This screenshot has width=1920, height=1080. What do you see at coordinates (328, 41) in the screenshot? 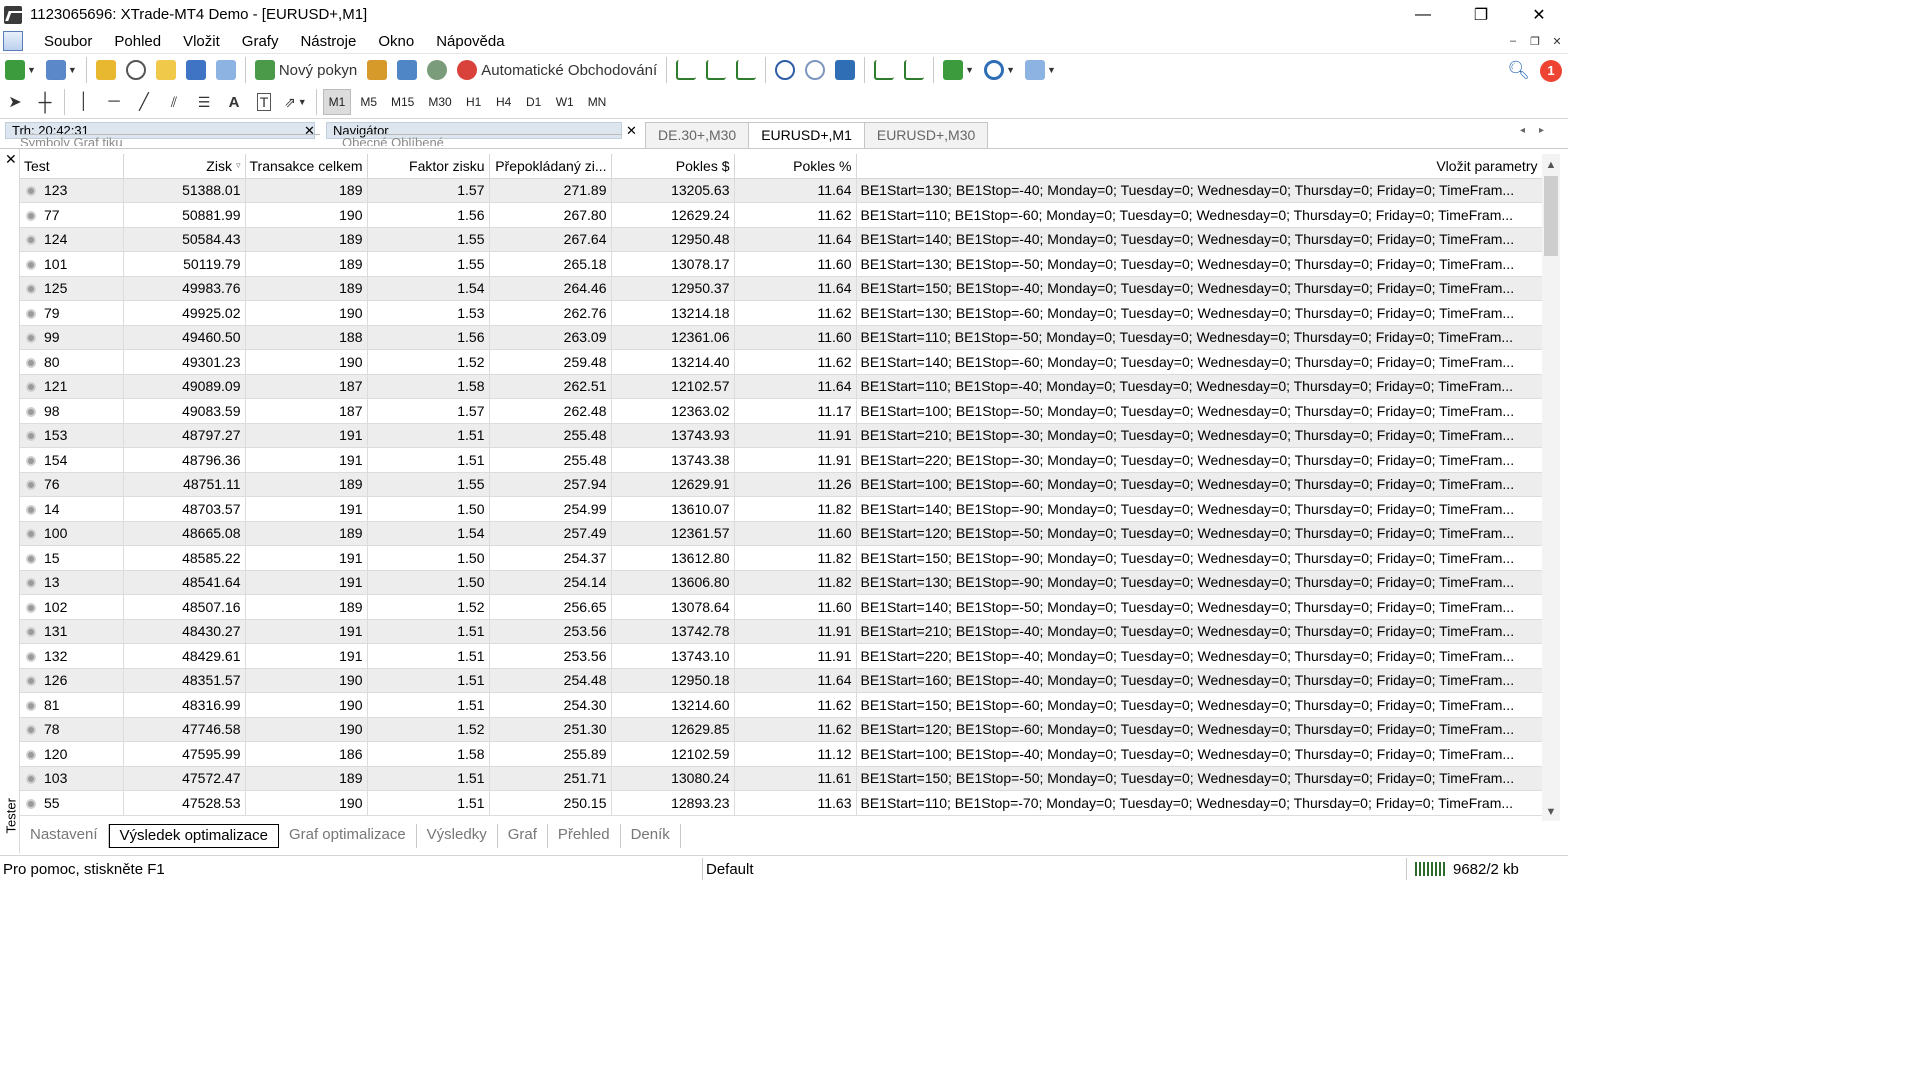
I see `menu-tools: Nástroje` at bounding box center [328, 41].